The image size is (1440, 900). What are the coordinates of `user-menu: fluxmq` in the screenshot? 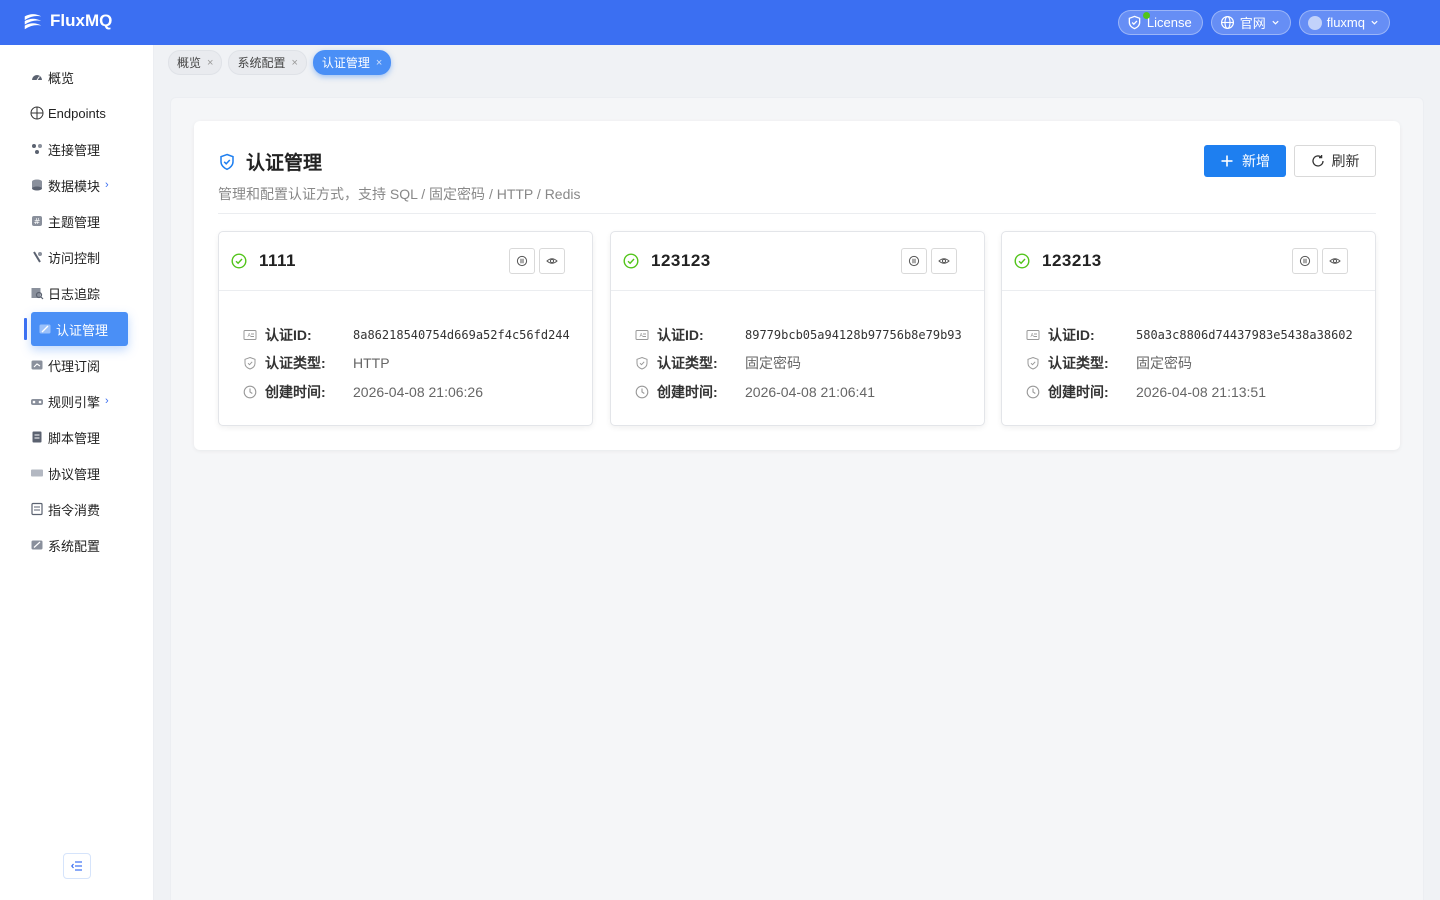 It's located at (1344, 22).